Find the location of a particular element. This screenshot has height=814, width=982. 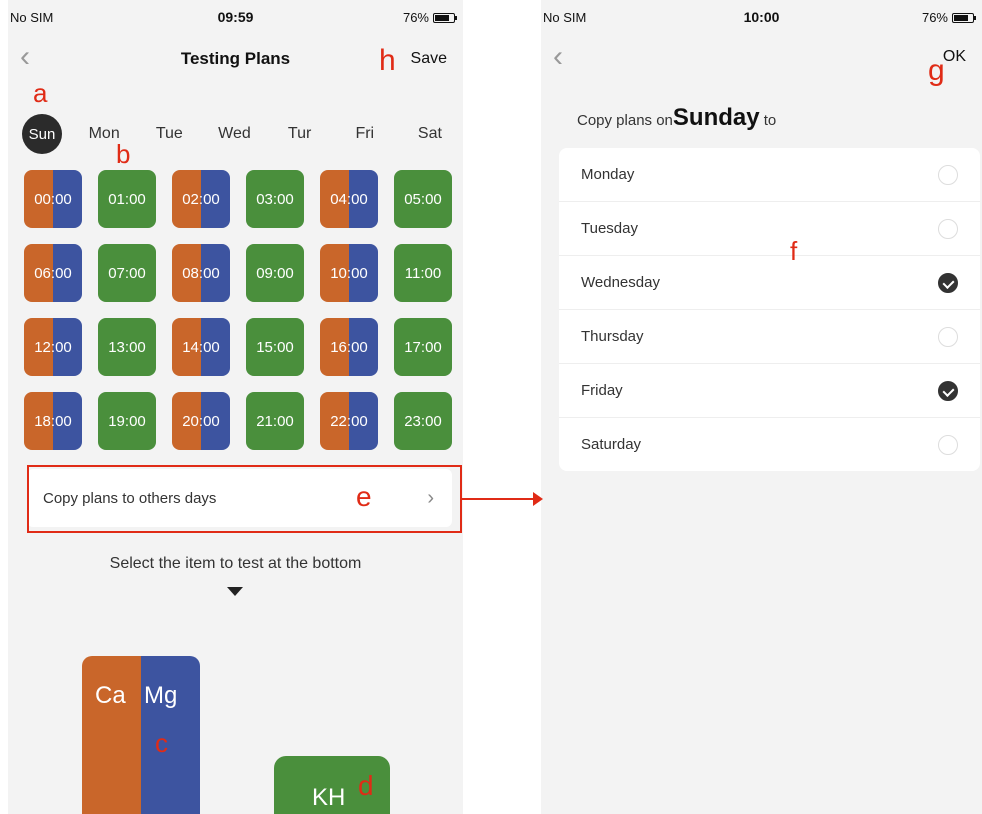

day-option-saturday: Saturday is located at coordinates (769, 444).